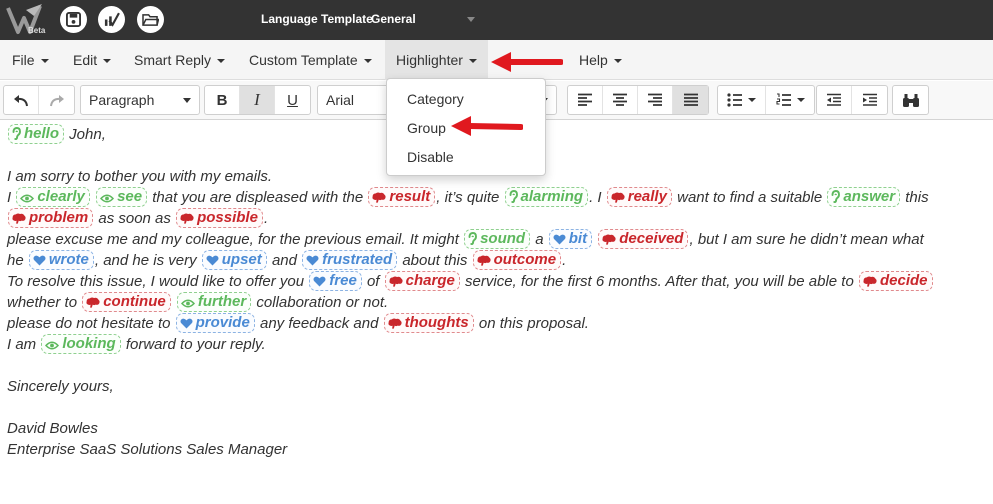 Image resolution: width=993 pixels, height=504 pixels. I want to click on indent-button, so click(869, 100).